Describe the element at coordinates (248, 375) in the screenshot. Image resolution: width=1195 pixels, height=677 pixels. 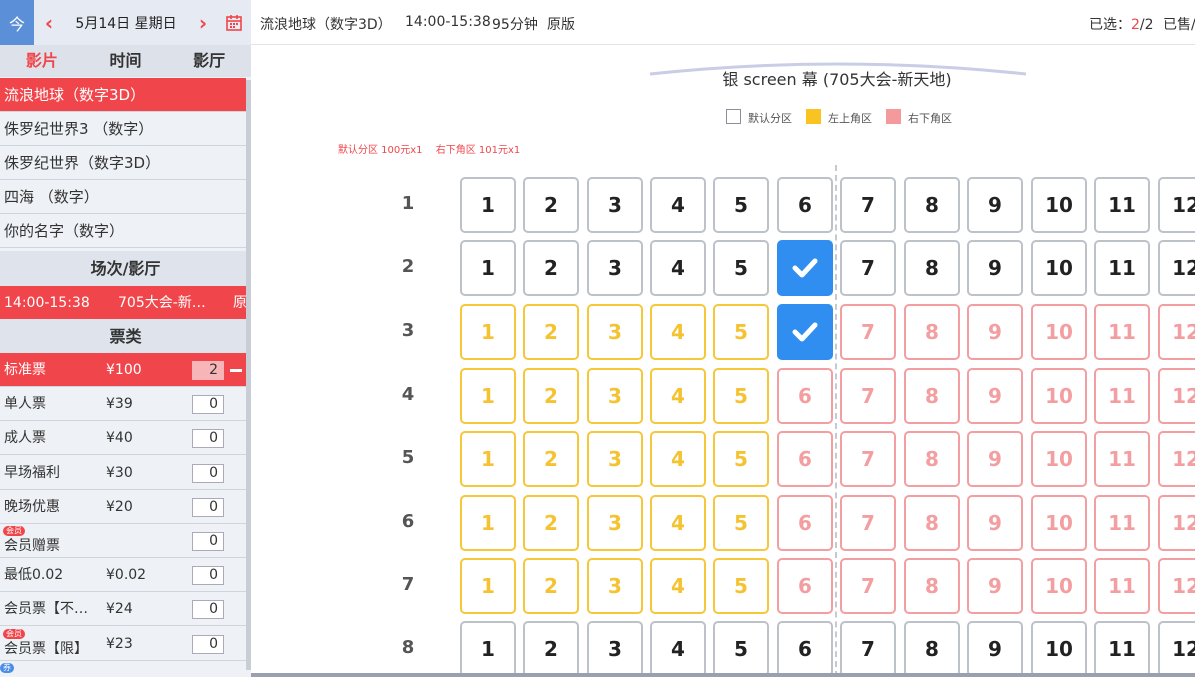
I see `left-scrollbar` at that location.